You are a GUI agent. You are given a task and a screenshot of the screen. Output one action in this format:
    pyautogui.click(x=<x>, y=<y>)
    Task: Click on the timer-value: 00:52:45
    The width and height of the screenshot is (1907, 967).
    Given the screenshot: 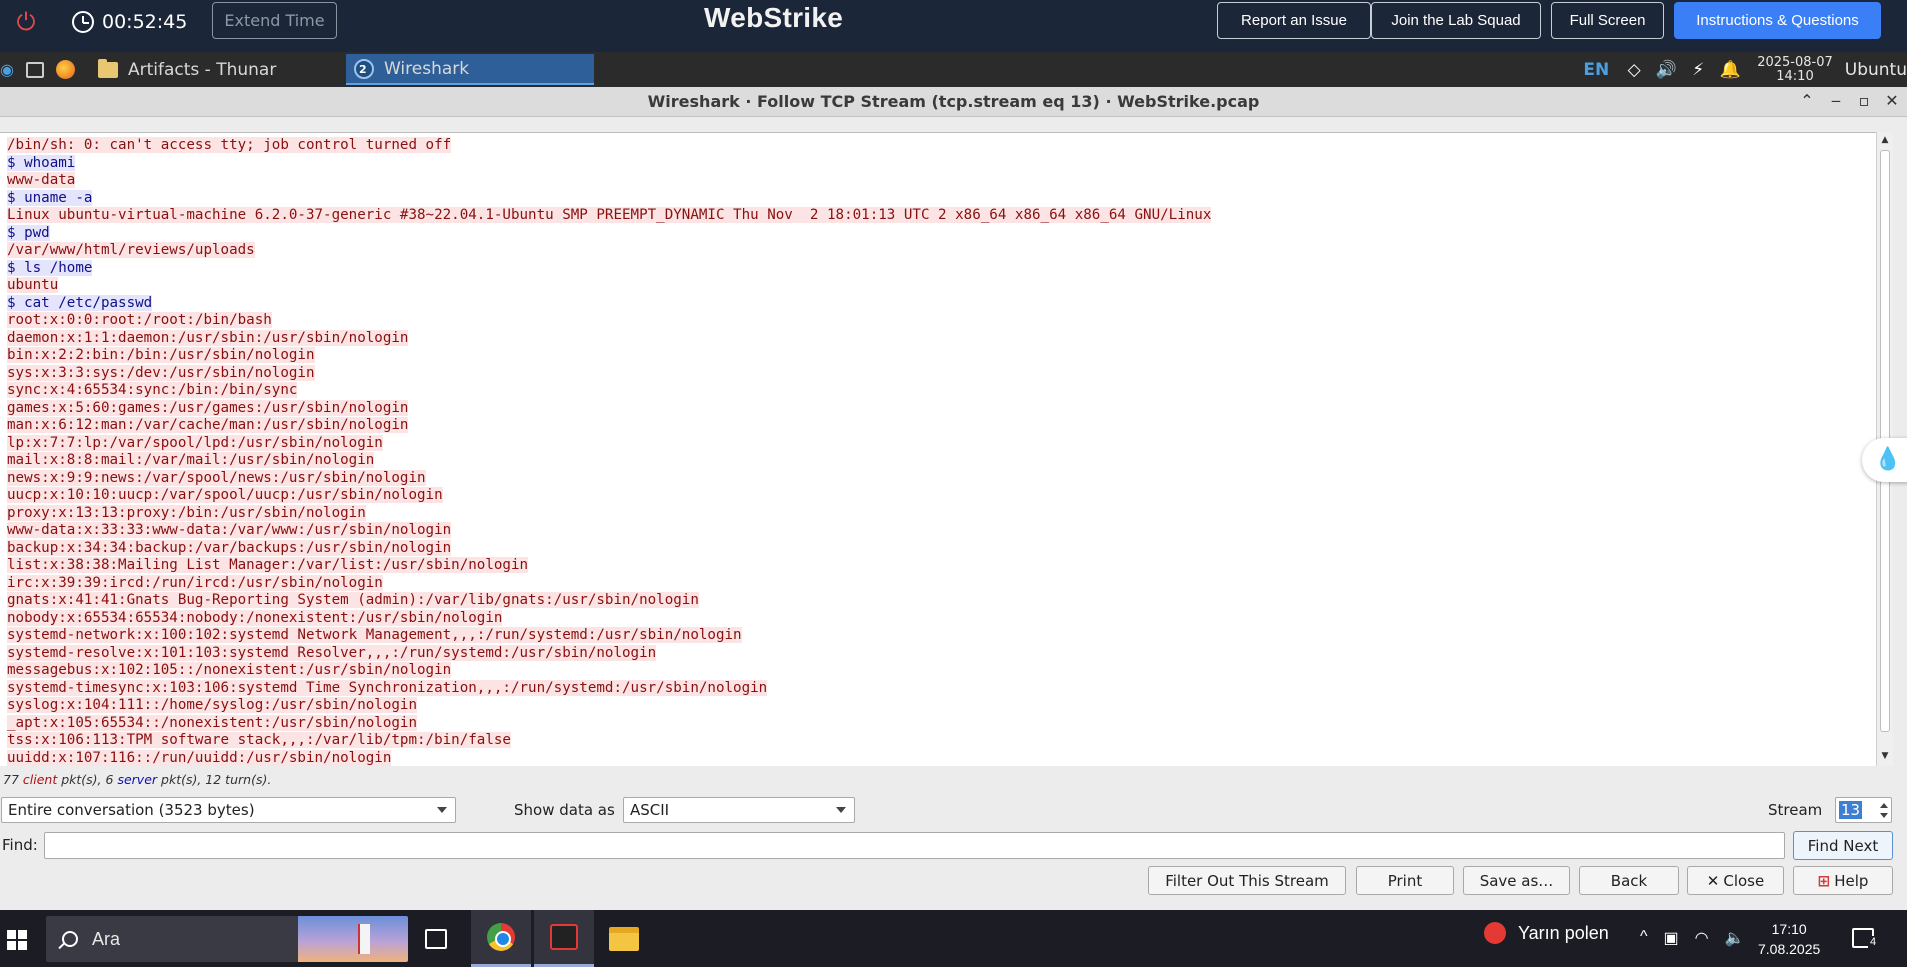 What is the action you would take?
    pyautogui.click(x=145, y=22)
    